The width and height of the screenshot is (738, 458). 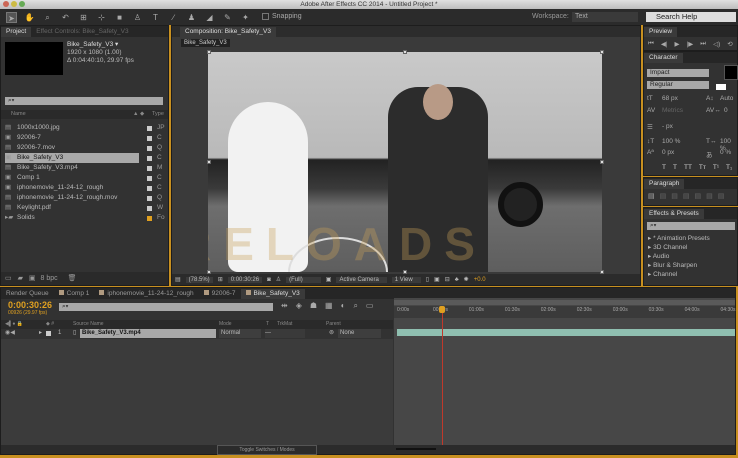 I want to click on timeline-tab: Bike_Safety_V3, so click(x=272, y=294).